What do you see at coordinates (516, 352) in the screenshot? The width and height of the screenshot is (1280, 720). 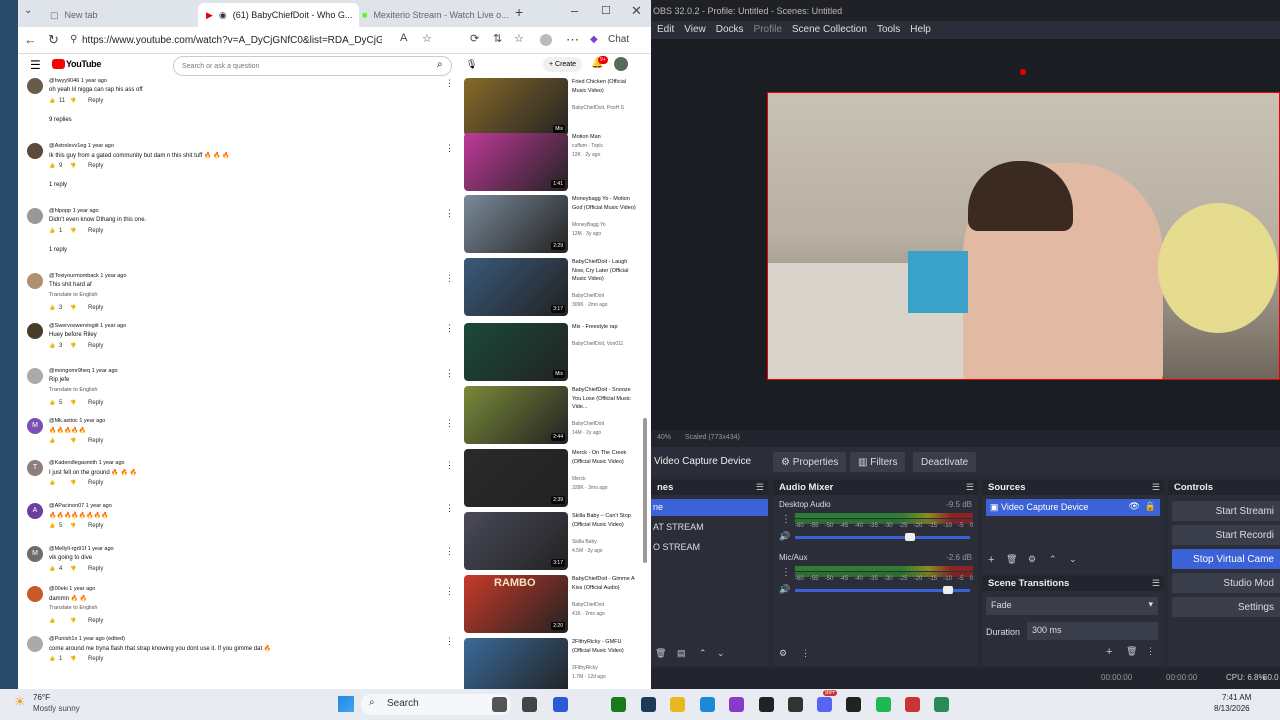 I see `video-thumbnail: Mix` at bounding box center [516, 352].